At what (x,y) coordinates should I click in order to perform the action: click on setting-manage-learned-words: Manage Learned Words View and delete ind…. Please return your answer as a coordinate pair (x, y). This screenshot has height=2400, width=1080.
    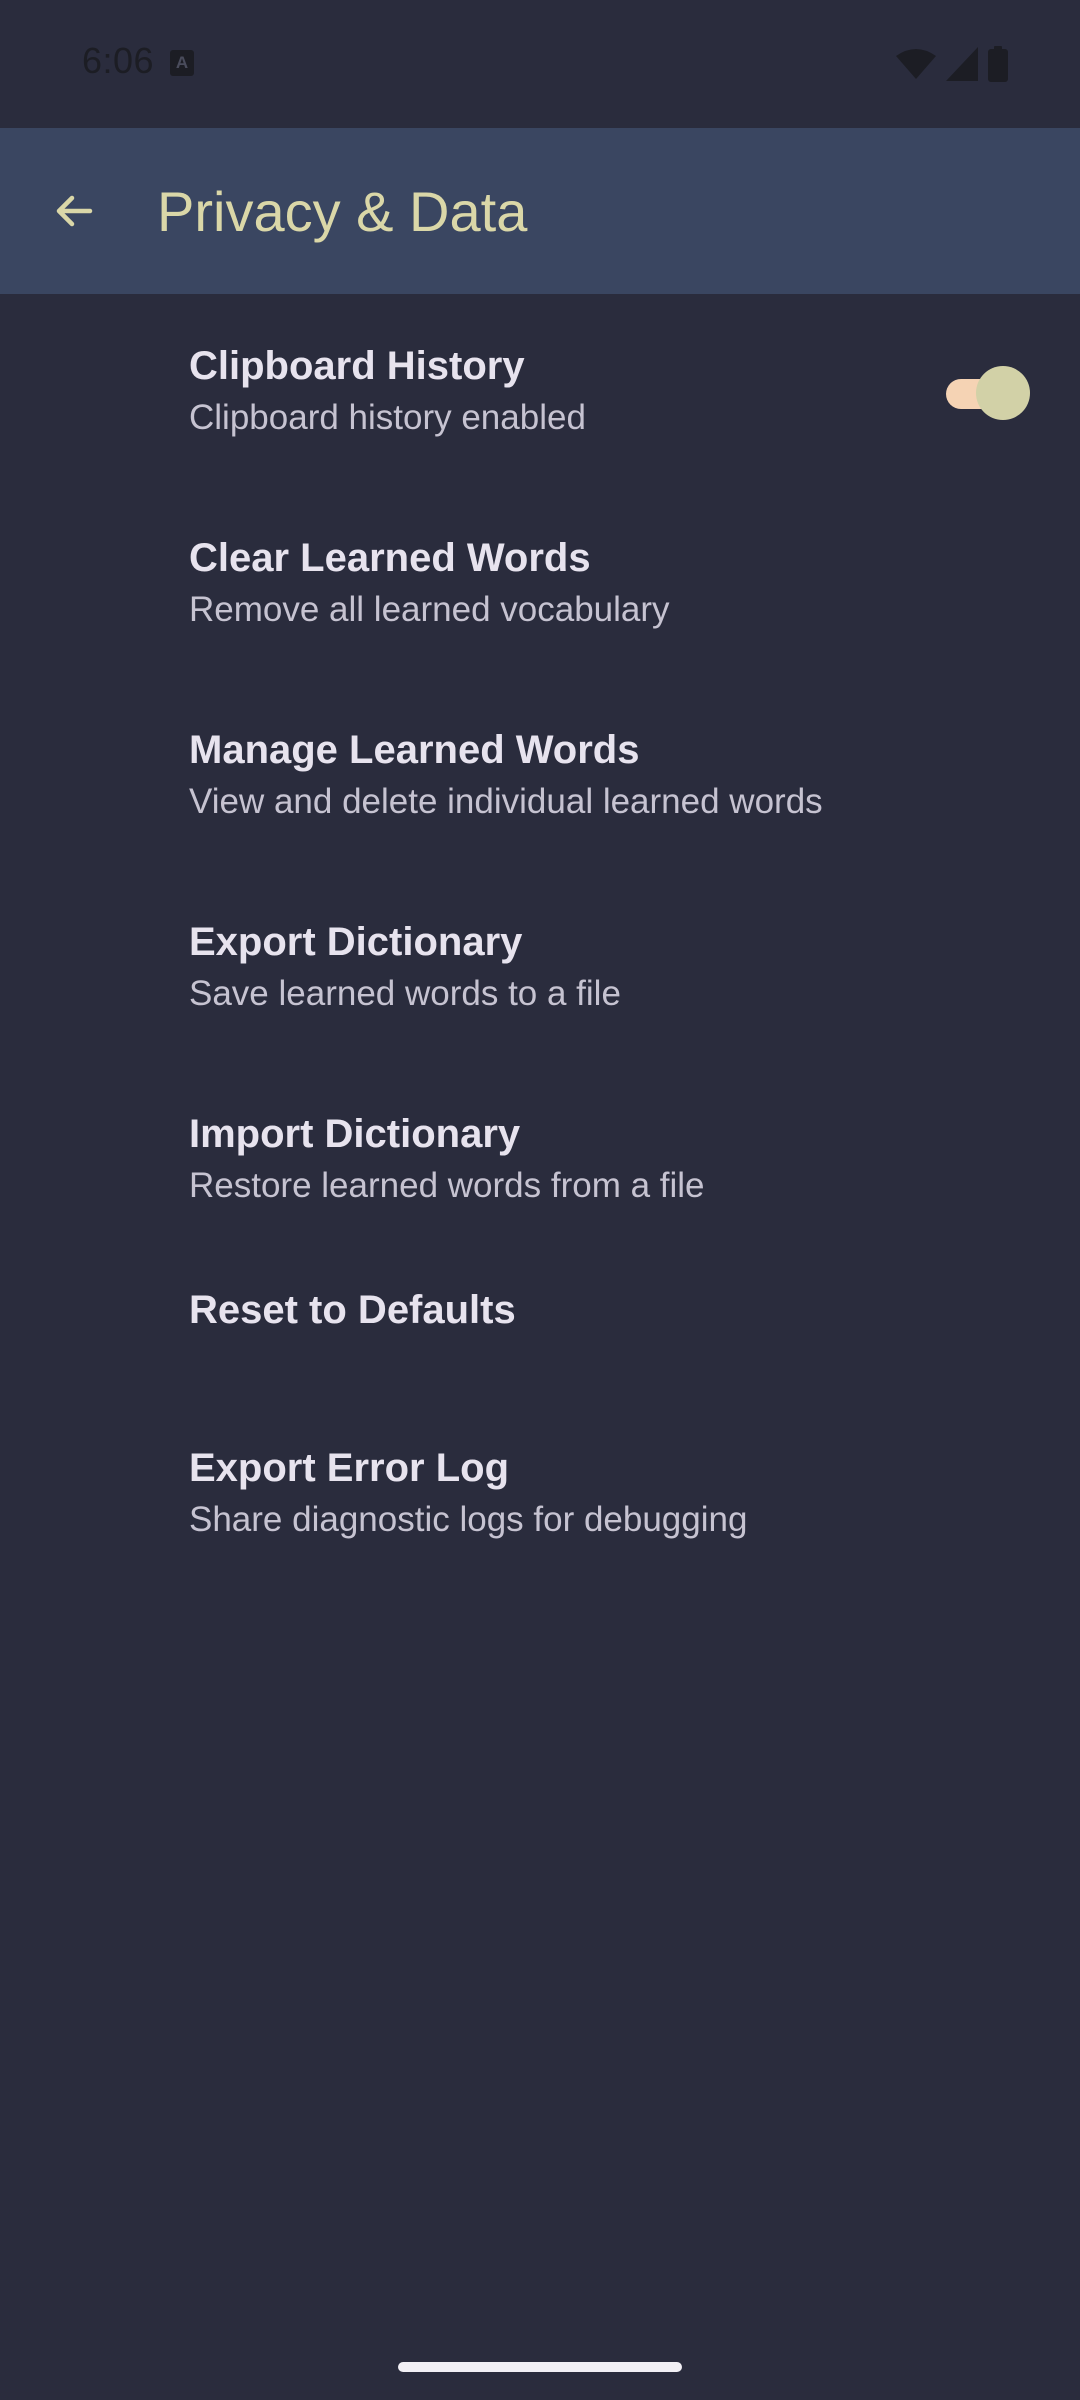
    Looking at the image, I should click on (540, 774).